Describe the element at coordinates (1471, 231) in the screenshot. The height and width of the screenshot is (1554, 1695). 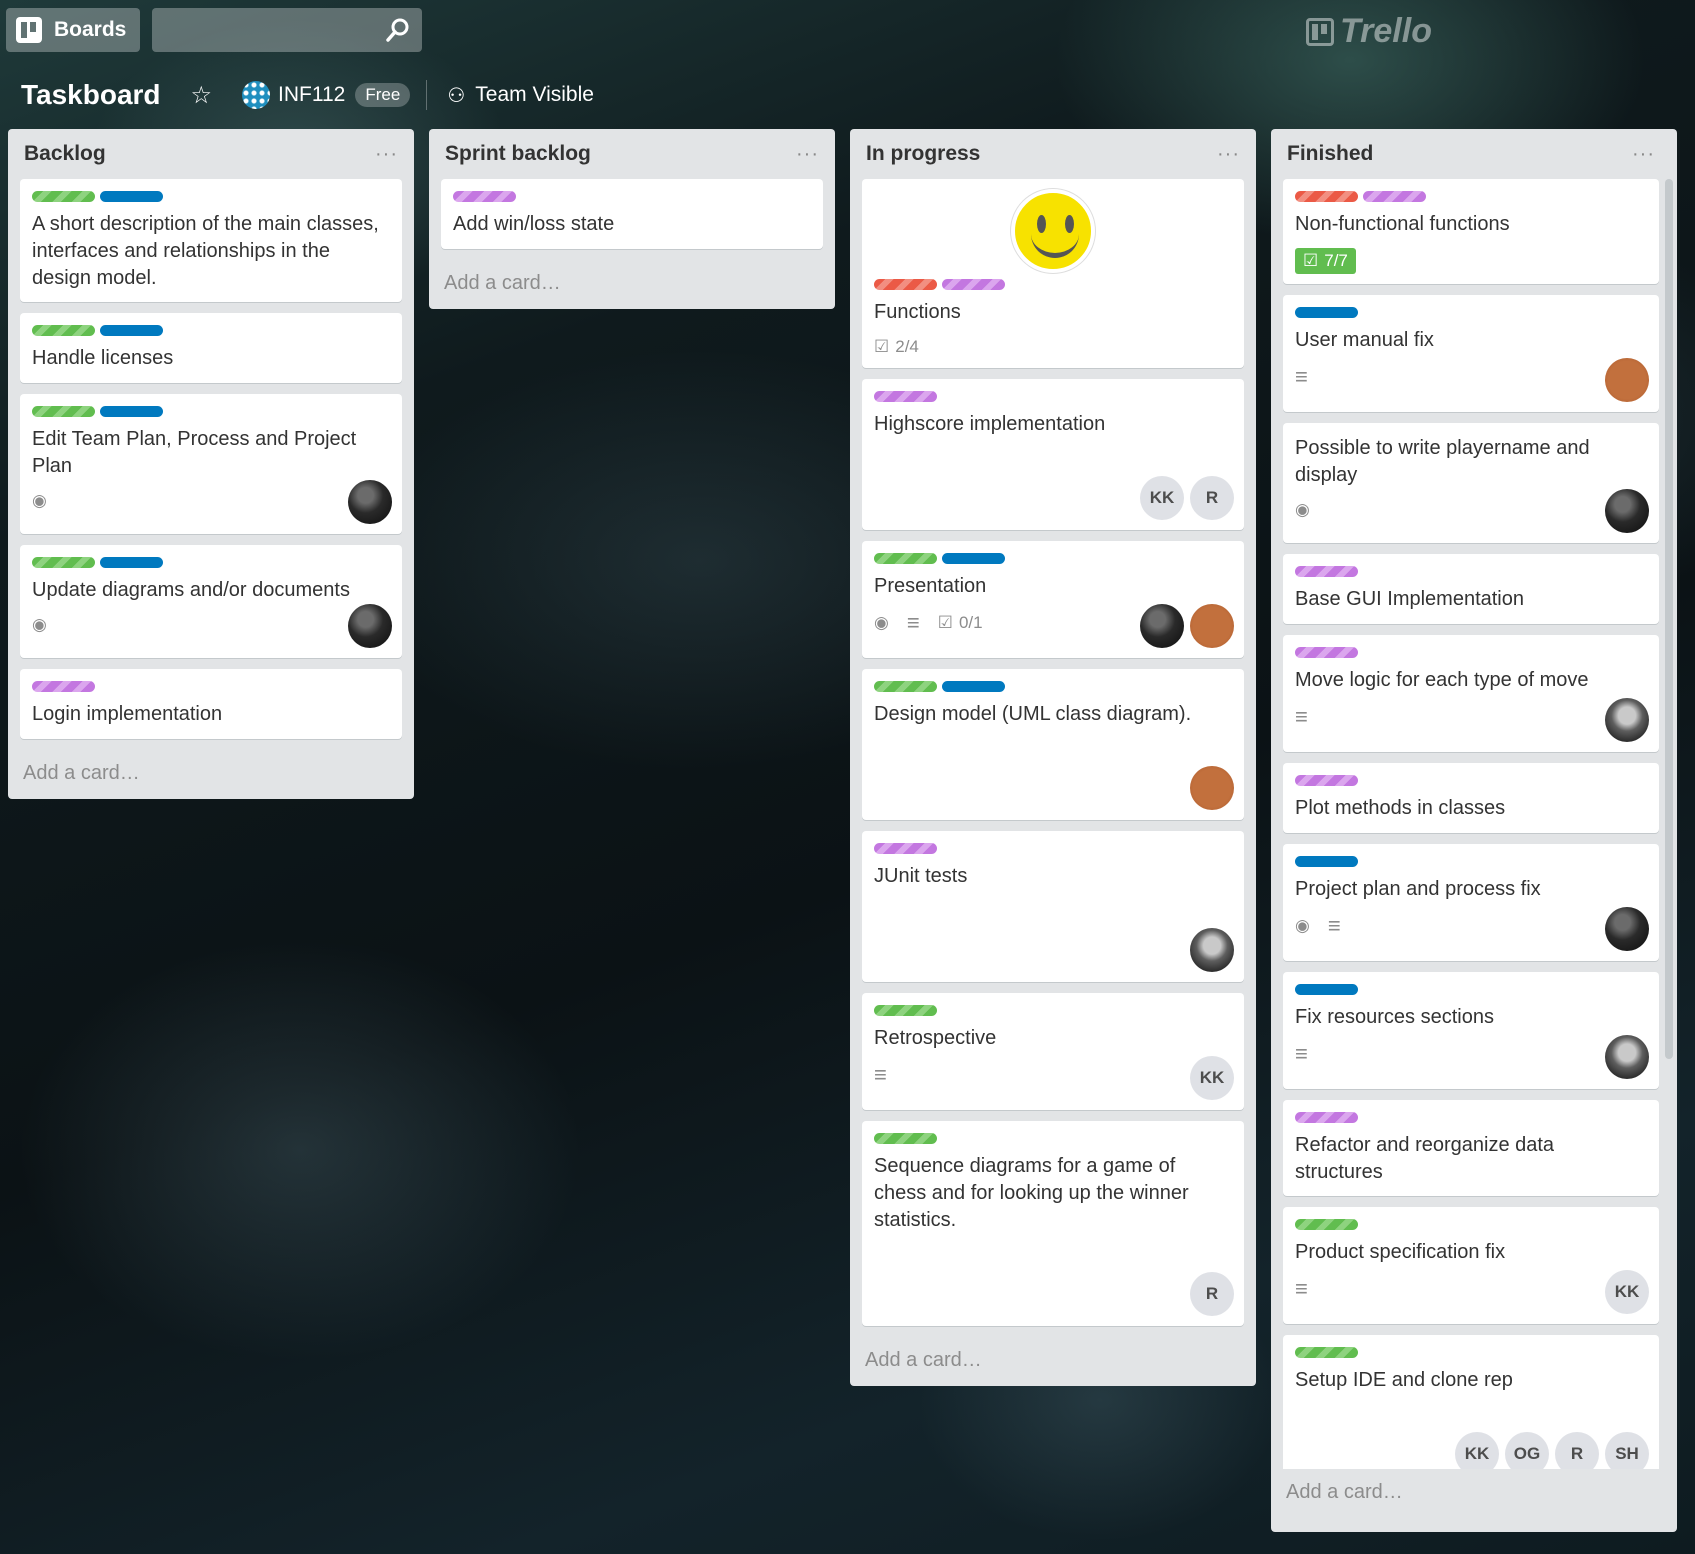
I see `card: Non-functional functions ☑ 7/7` at that location.